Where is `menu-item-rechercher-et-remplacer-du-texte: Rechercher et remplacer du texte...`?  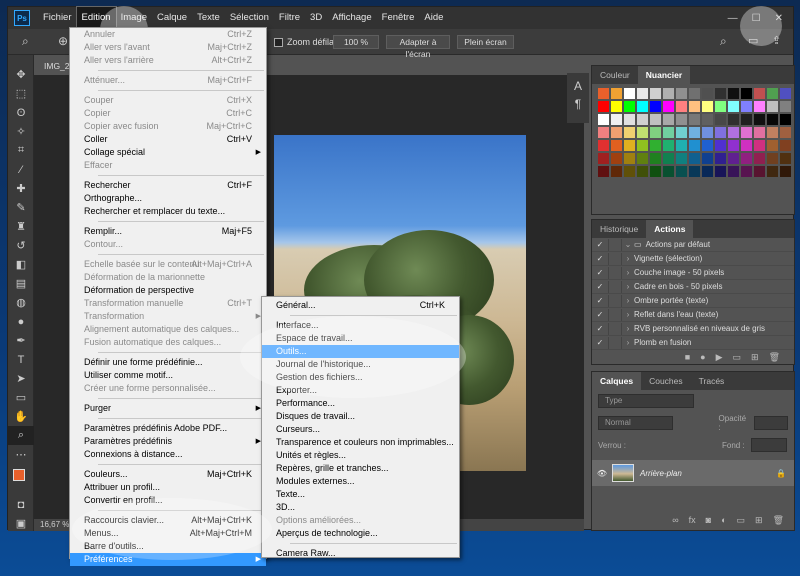 menu-item-rechercher-et-remplacer-du-texte: Rechercher et remplacer du texte... is located at coordinates (168, 211).